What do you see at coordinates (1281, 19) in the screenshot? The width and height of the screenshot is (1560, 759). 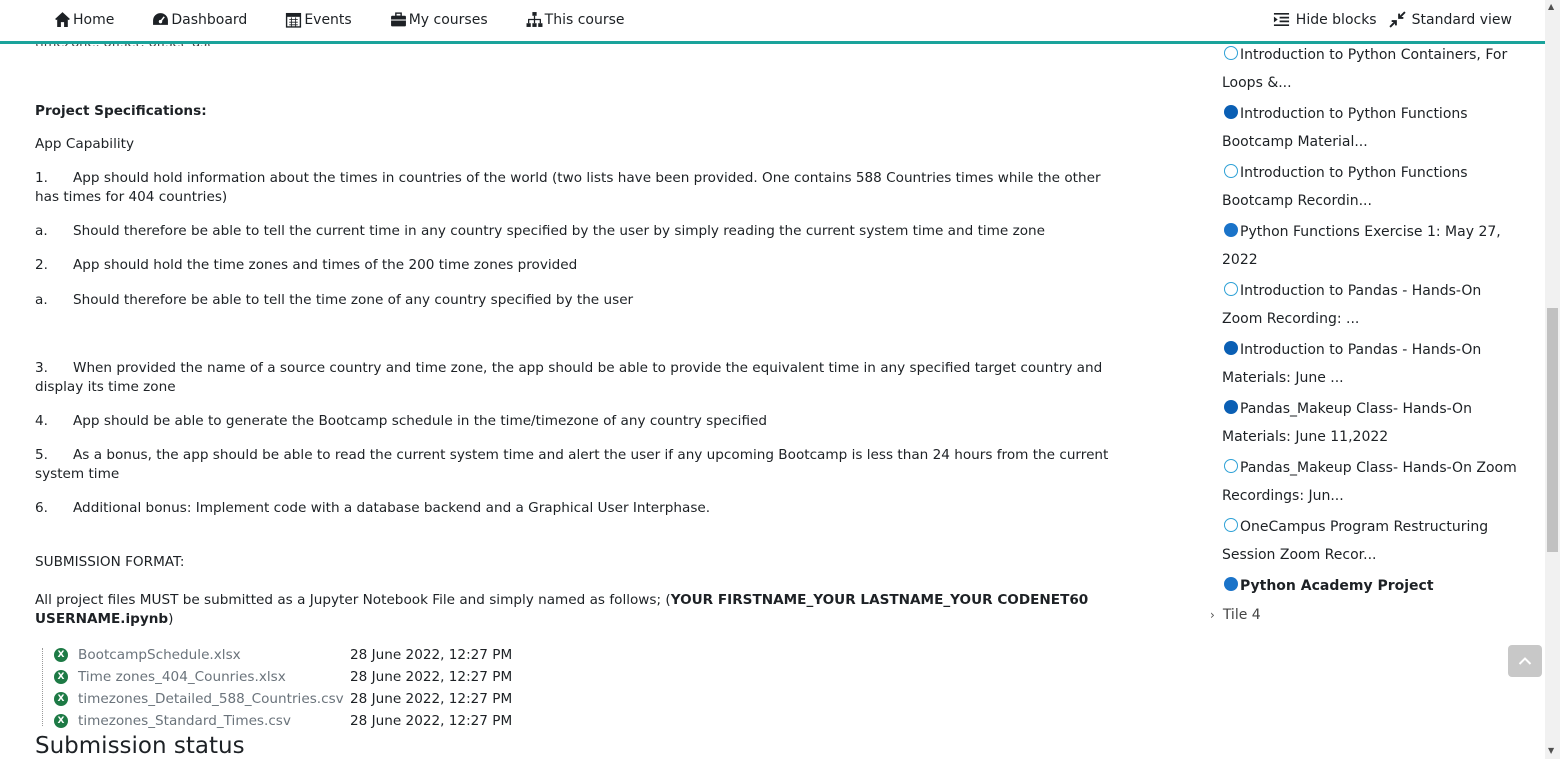 I see `outdent-icon` at bounding box center [1281, 19].